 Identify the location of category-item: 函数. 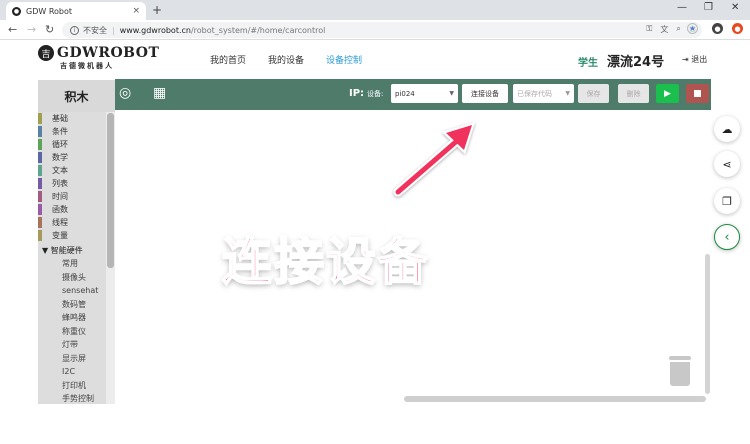
(72, 209).